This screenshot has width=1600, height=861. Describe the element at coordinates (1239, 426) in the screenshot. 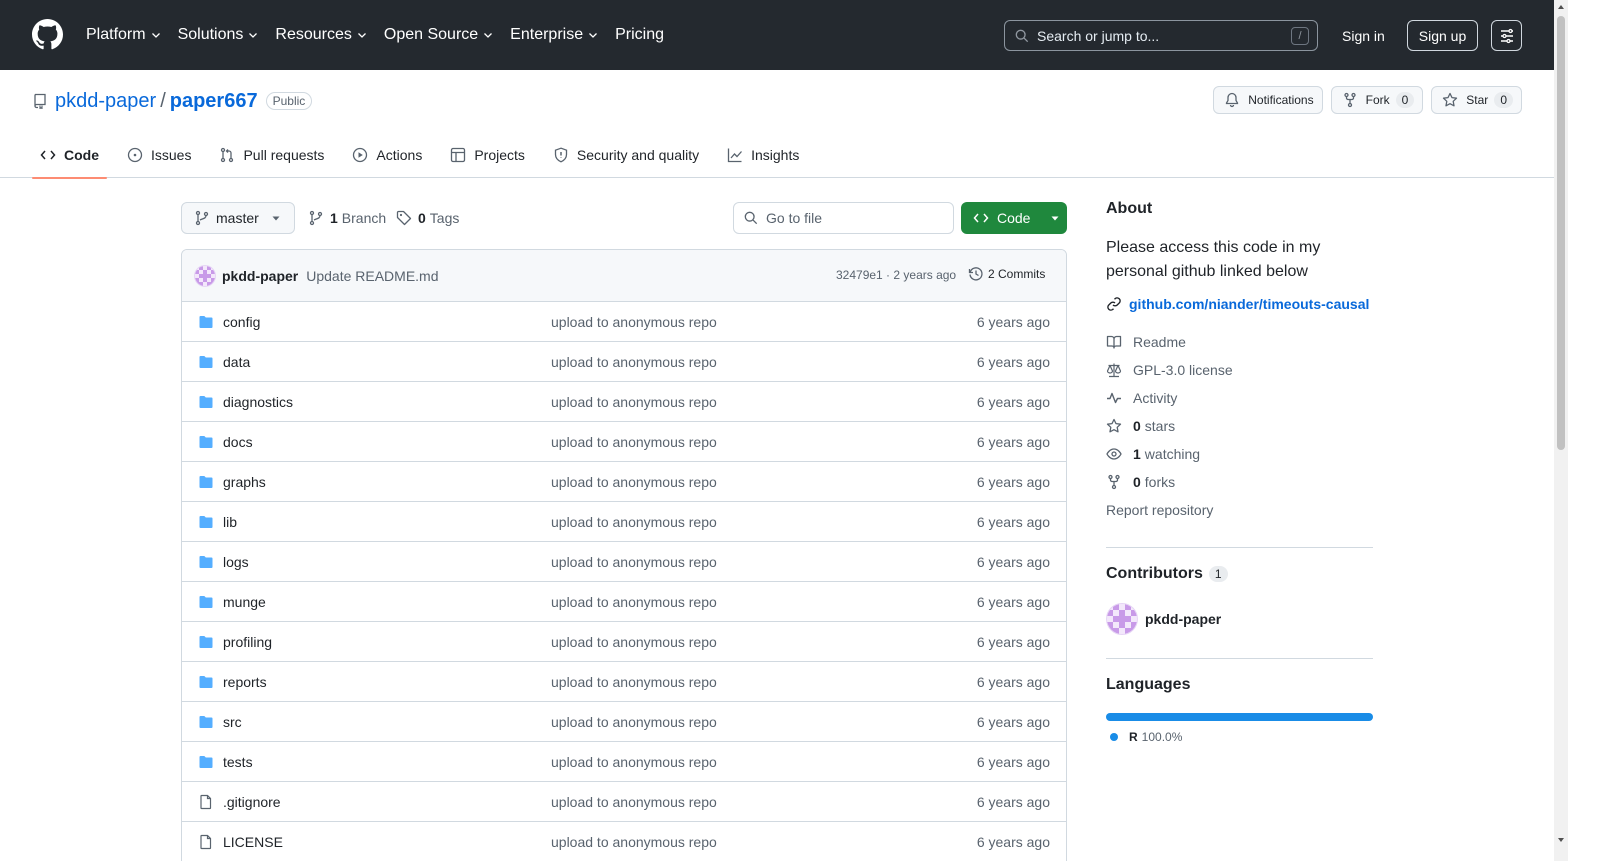

I see `stars-link: 0 stars` at that location.